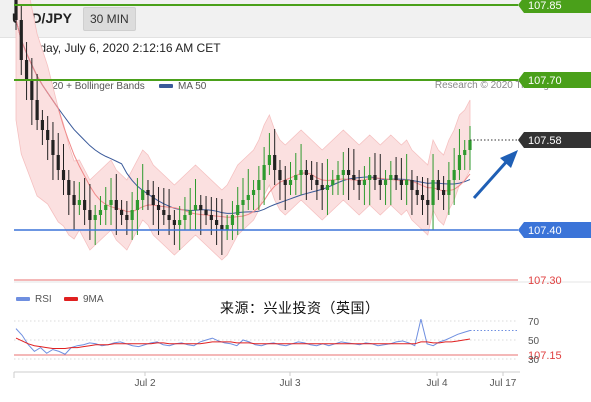  Describe the element at coordinates (545, 6) in the screenshot. I see `level-label: 107.85` at that location.